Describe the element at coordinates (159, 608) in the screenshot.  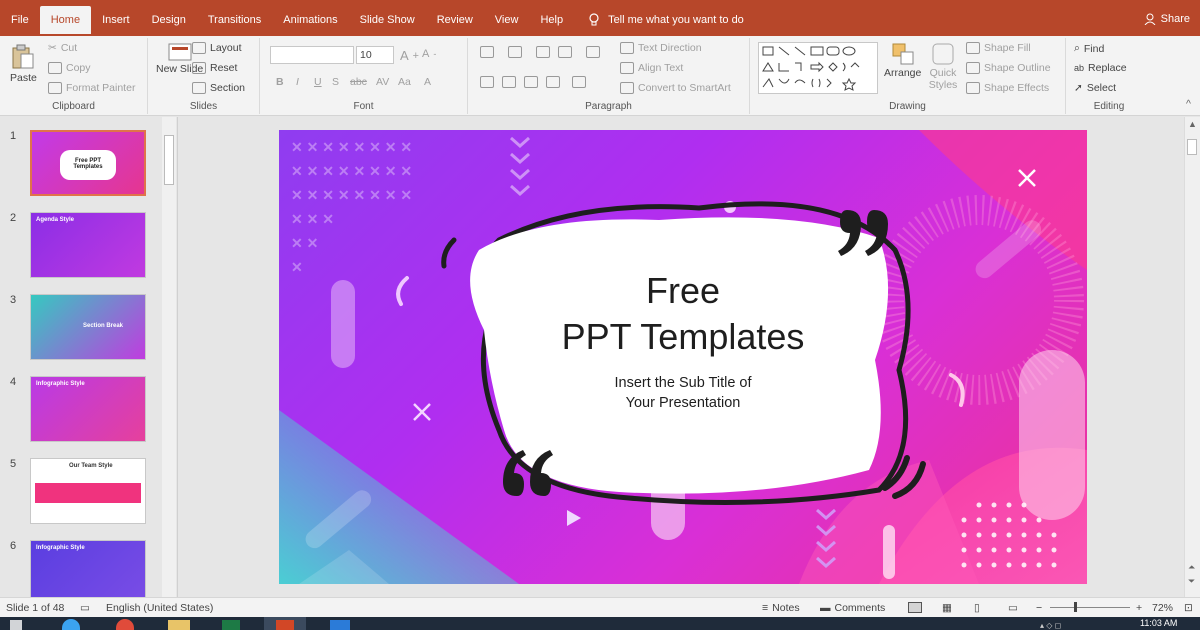
I see `language-indicator: English (United States)` at that location.